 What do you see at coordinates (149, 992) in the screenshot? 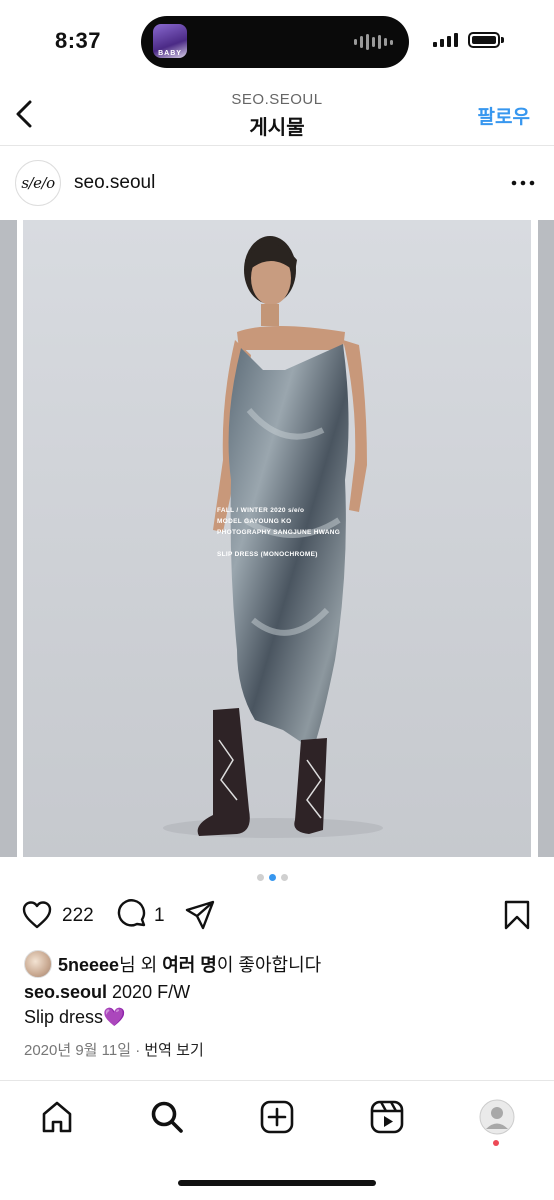
I see `caption-text: 2020 F/W` at bounding box center [149, 992].